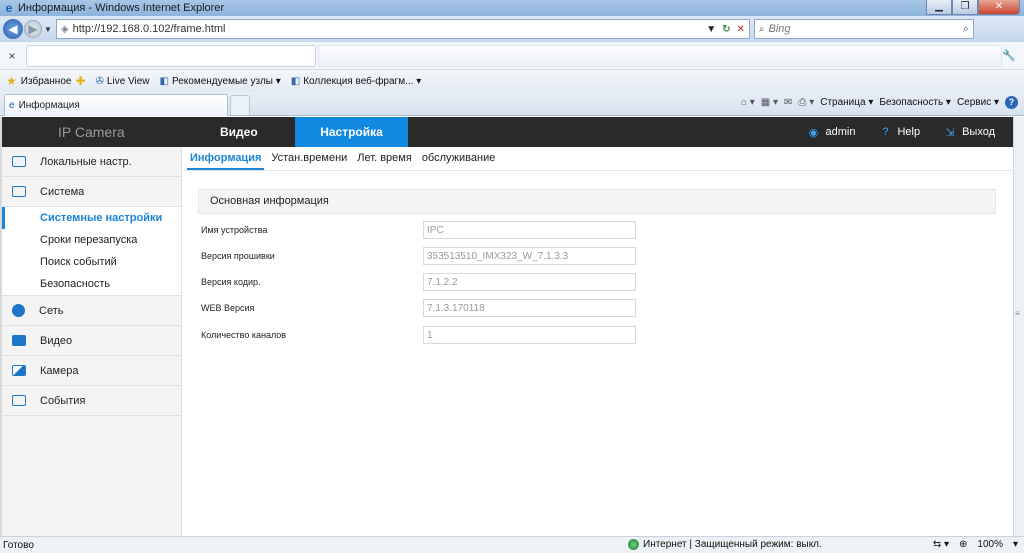 This screenshot has width=1024, height=553. I want to click on brand-logo: IP Camera, so click(91, 132).